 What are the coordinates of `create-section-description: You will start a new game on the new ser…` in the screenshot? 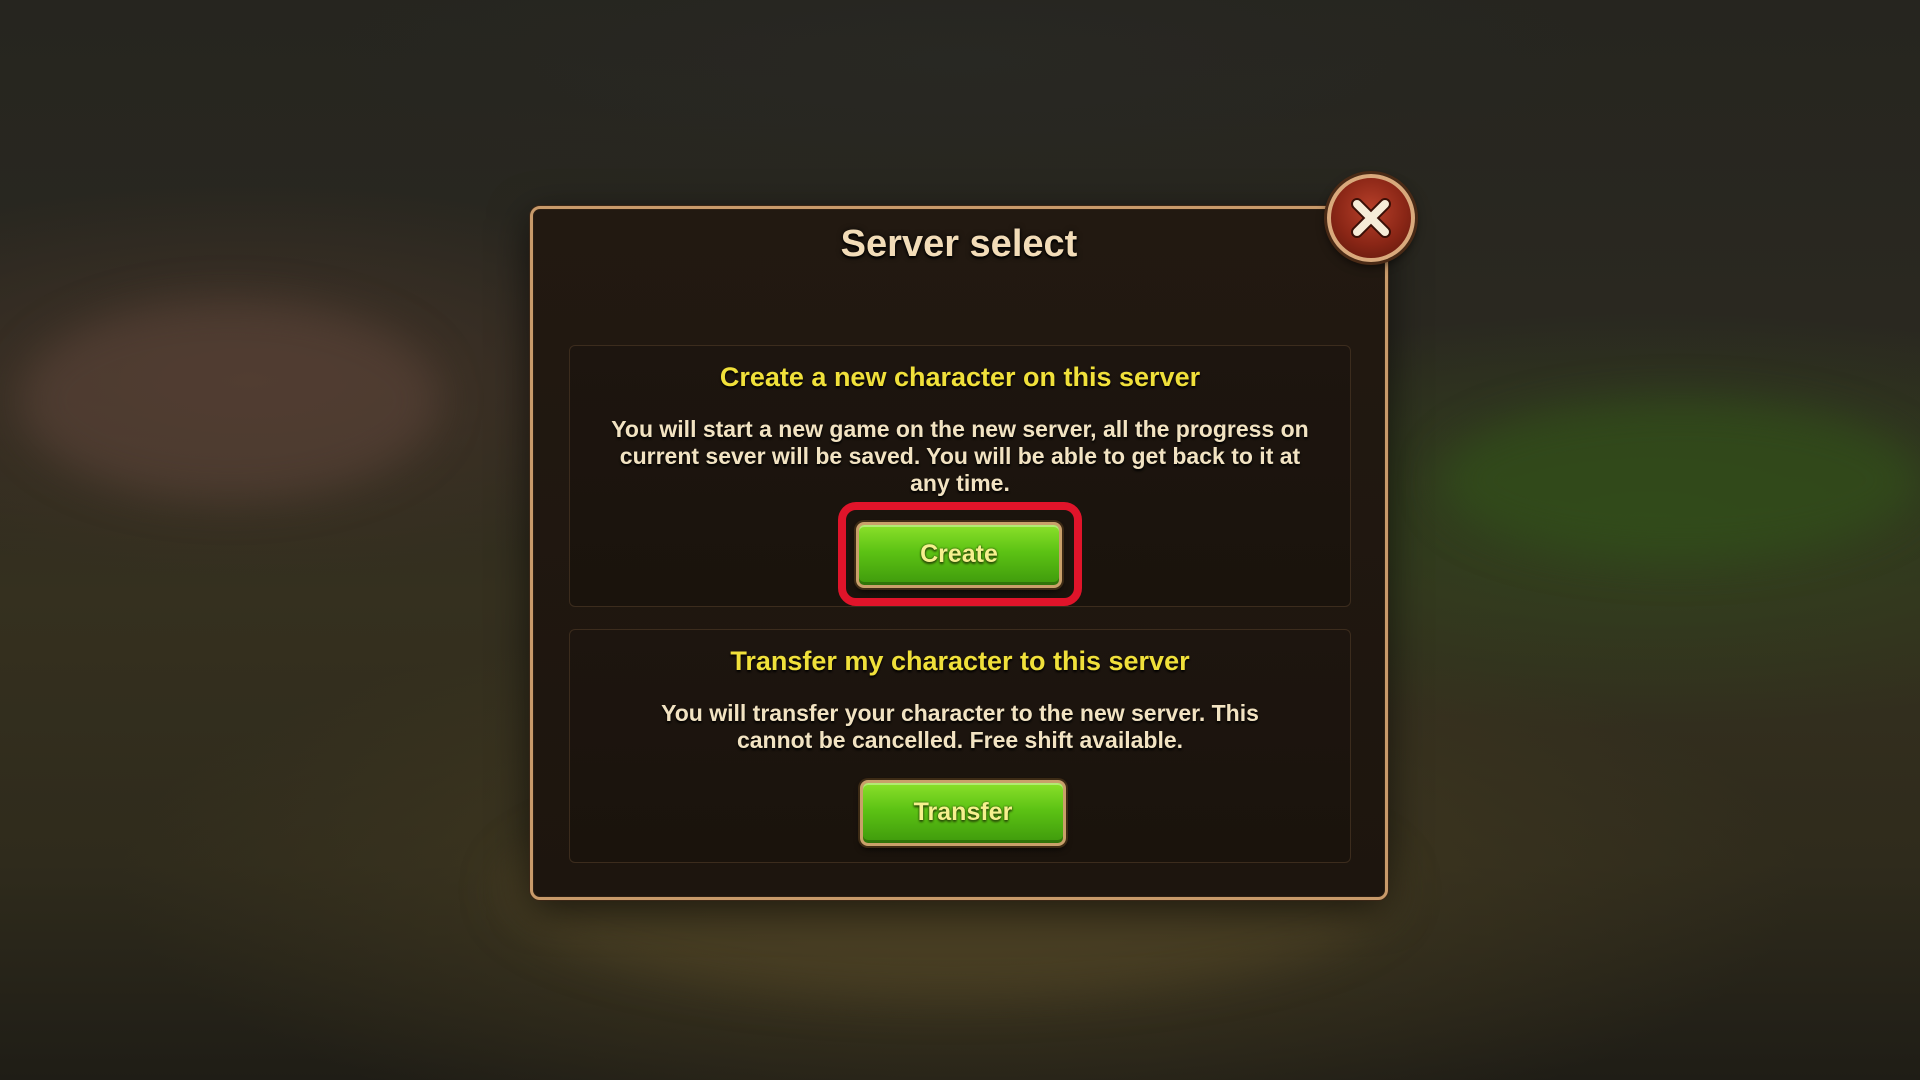 It's located at (960, 456).